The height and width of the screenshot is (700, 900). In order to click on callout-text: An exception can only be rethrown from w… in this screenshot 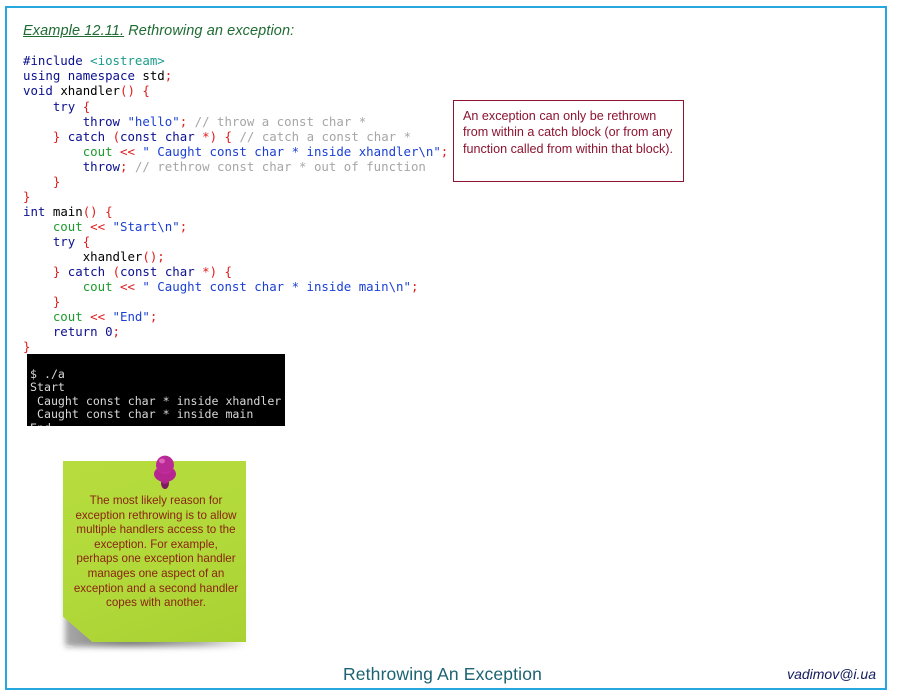, I will do `click(568, 132)`.